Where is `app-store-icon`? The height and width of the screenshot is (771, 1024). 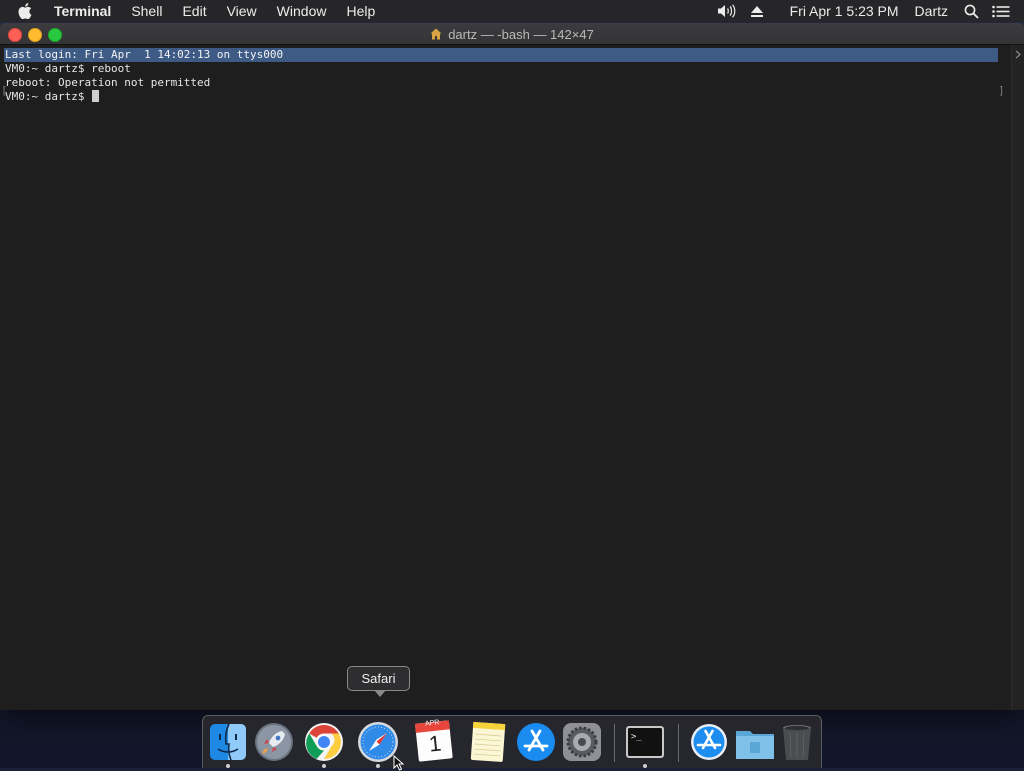
app-store-icon is located at coordinates (536, 742).